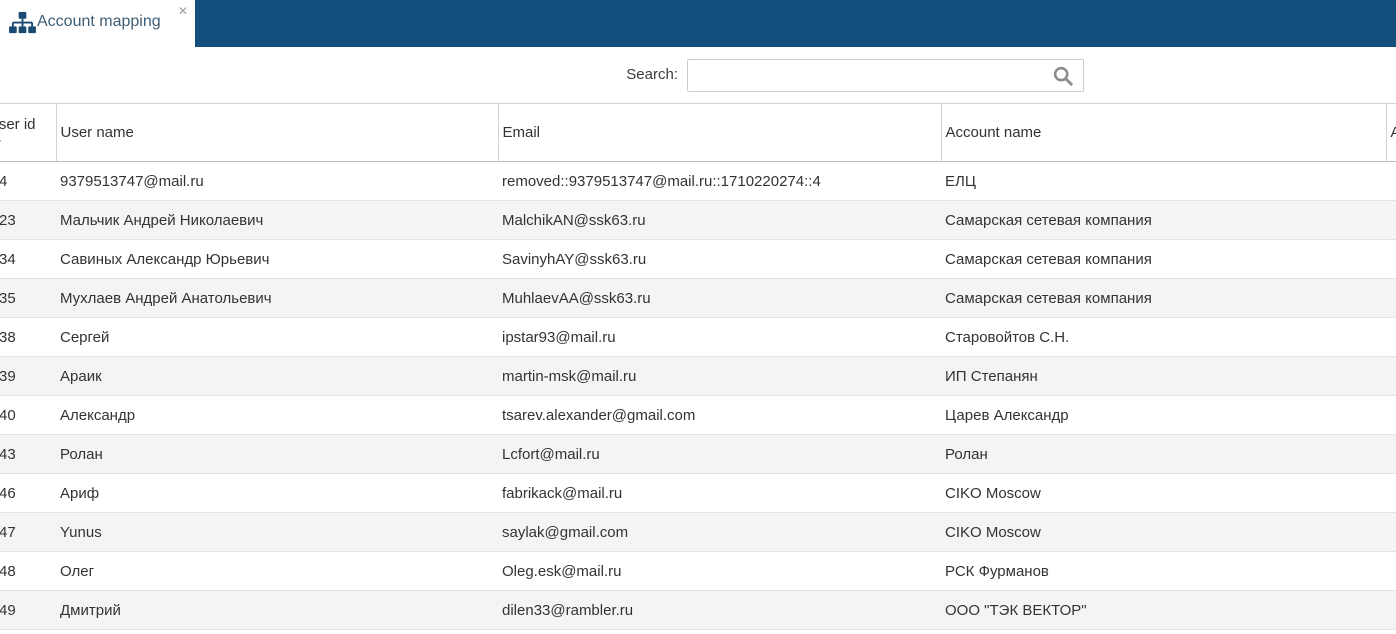 The height and width of the screenshot is (634, 1396). I want to click on cell-id: 48, so click(28, 571).